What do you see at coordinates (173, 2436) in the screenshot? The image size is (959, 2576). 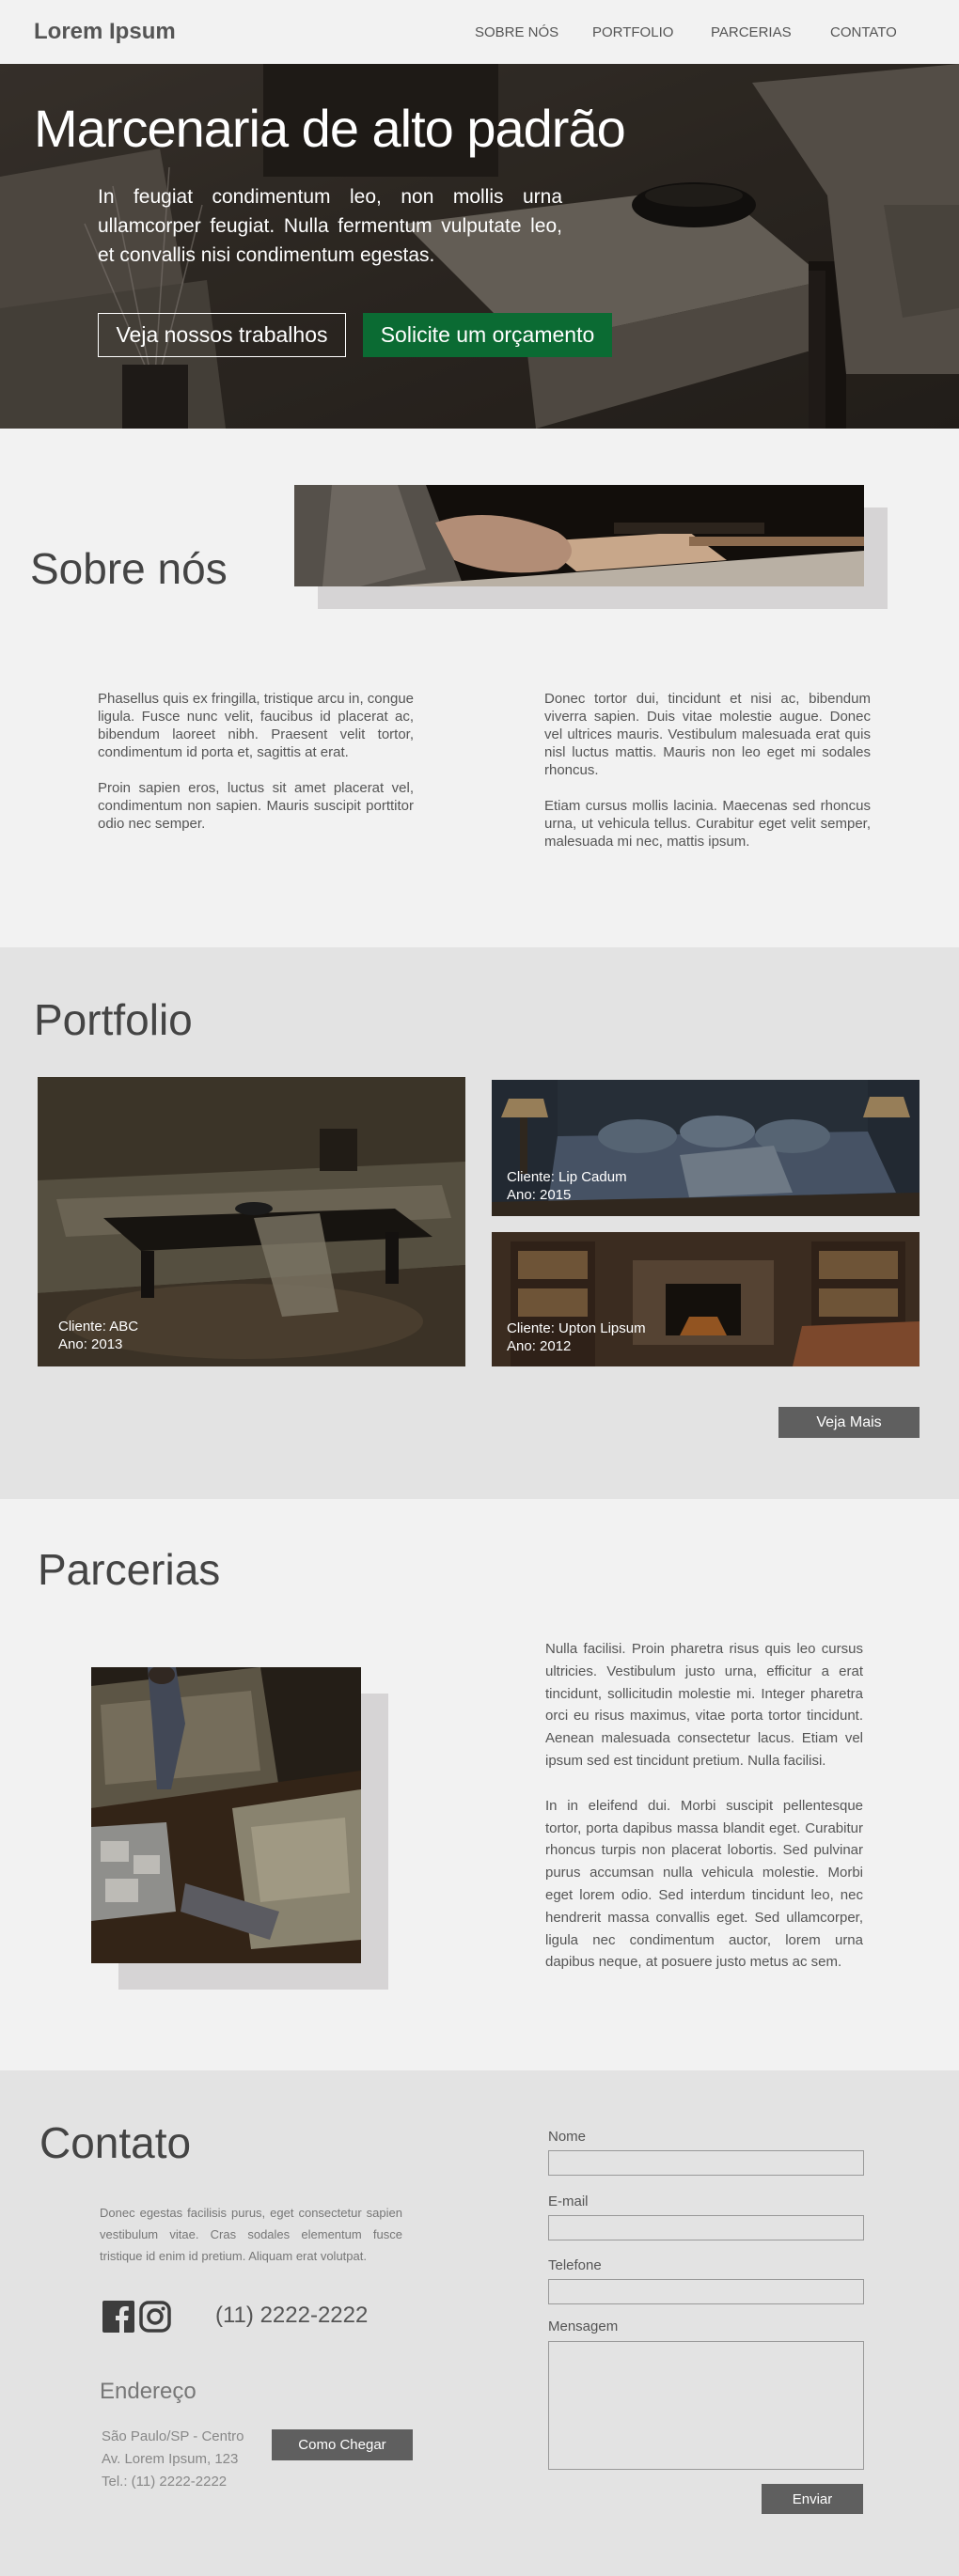 I see `address-line-city: São Paulo/SP - Centro` at bounding box center [173, 2436].